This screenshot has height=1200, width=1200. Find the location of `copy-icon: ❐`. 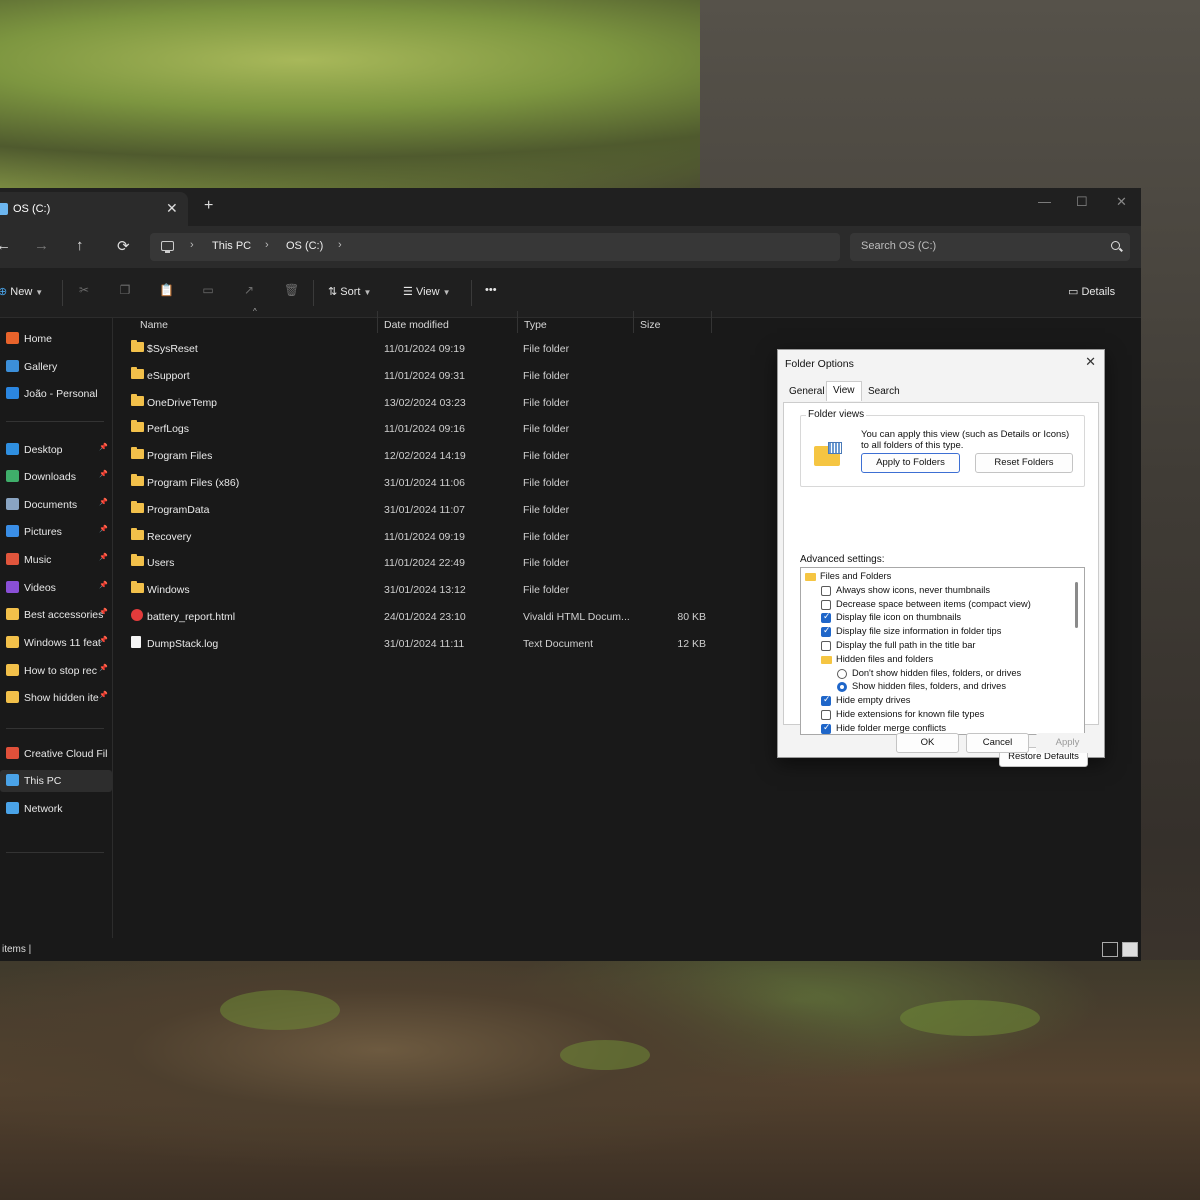

copy-icon: ❐ is located at coordinates (125, 290).